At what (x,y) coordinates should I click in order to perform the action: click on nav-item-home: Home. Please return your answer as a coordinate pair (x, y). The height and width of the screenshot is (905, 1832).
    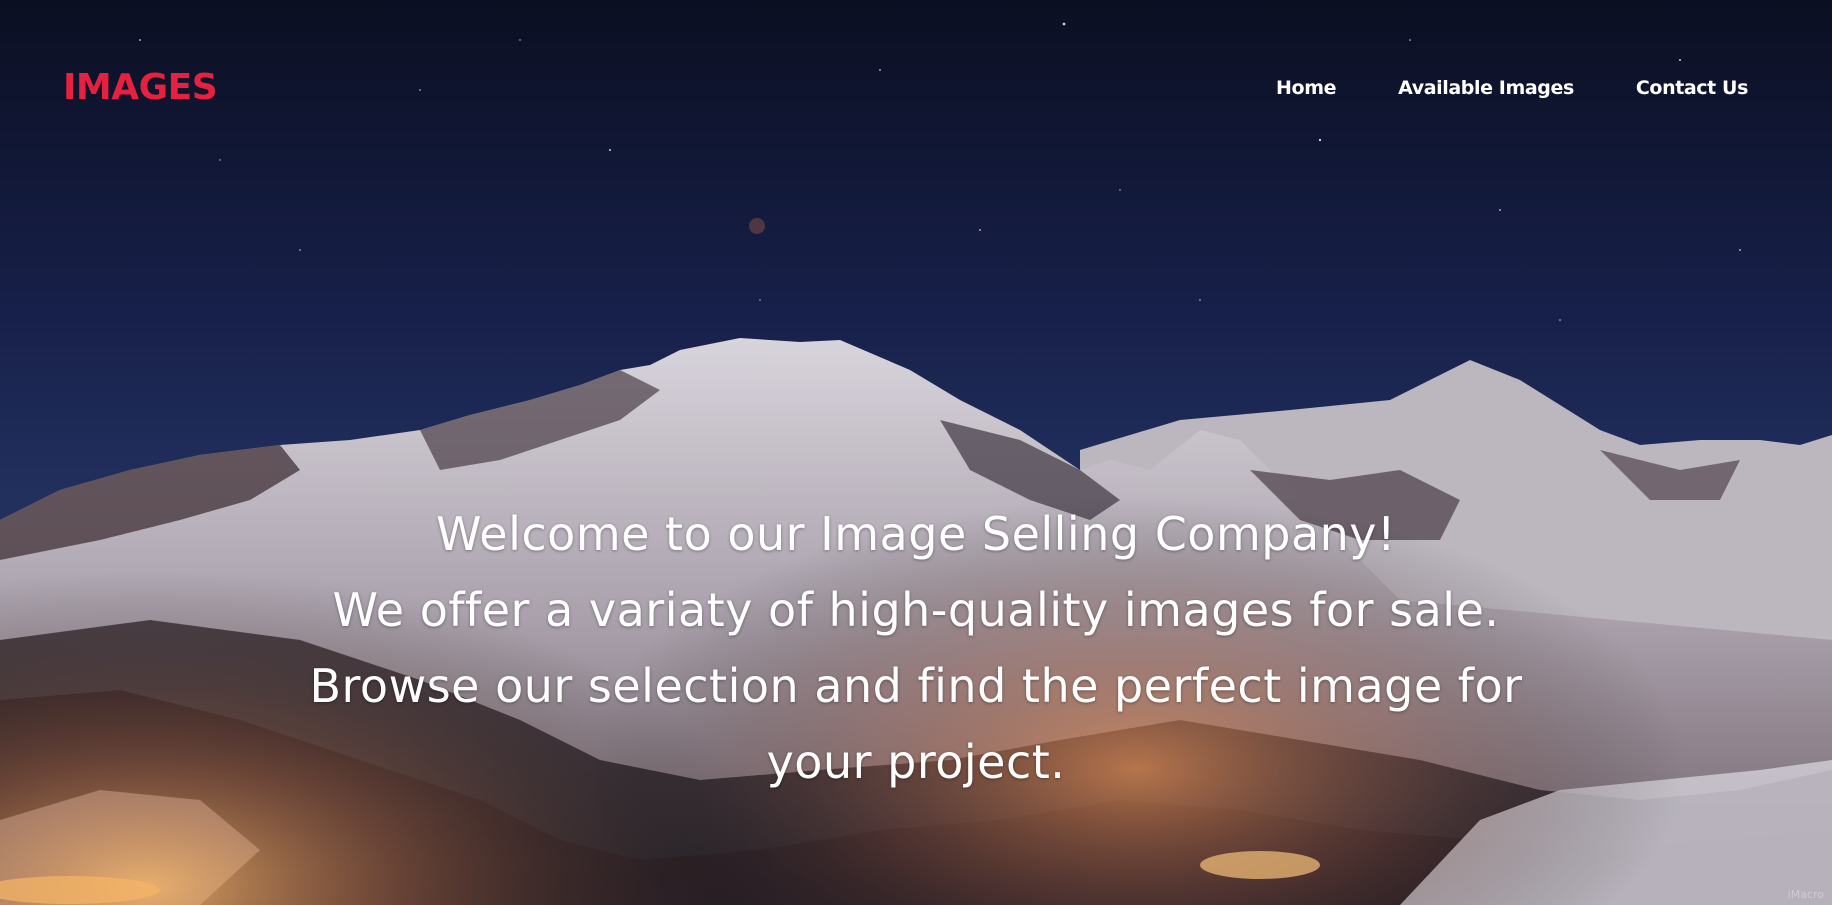
    Looking at the image, I should click on (1306, 88).